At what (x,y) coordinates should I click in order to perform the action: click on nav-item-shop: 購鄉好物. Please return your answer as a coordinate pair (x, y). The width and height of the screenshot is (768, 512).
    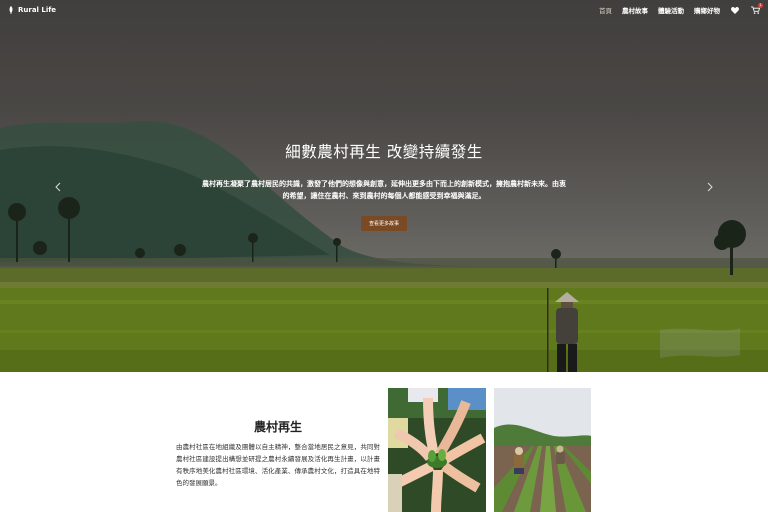
    Looking at the image, I should click on (707, 10).